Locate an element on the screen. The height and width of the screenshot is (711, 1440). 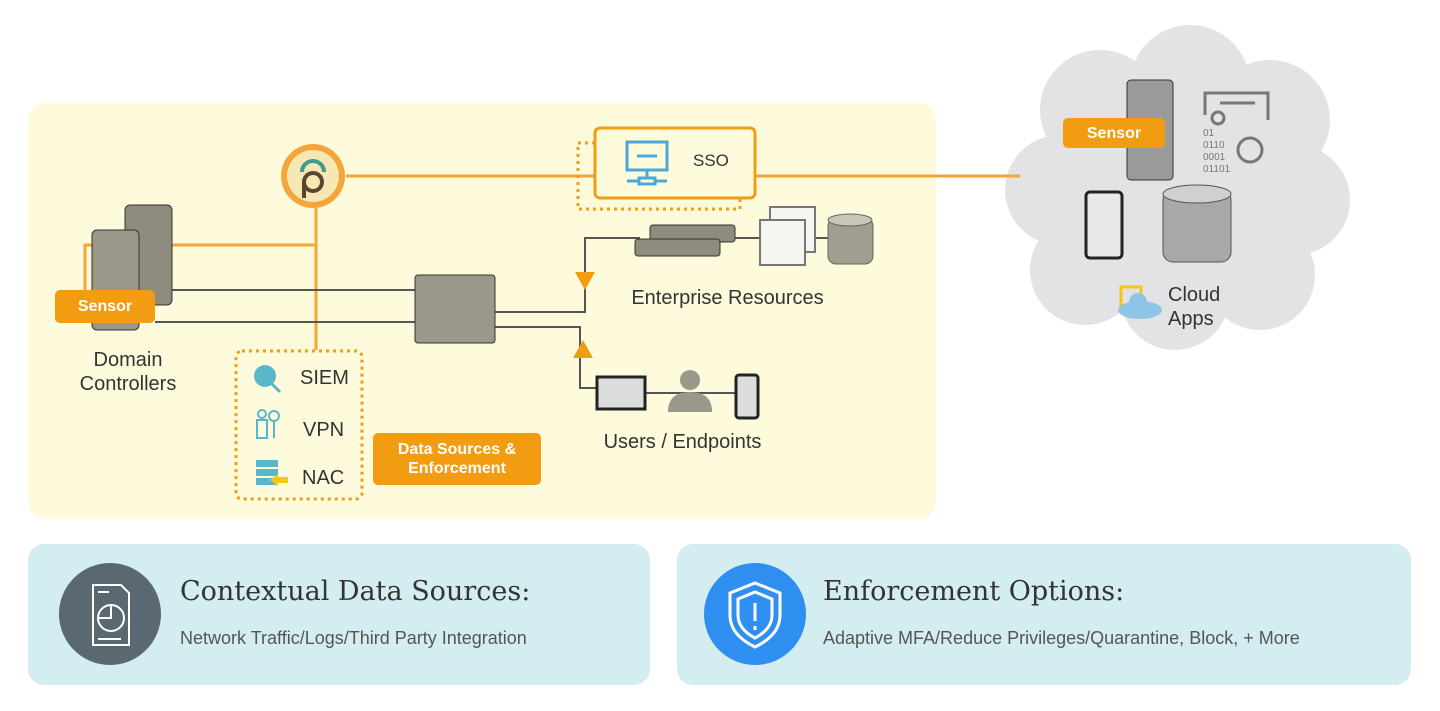
domain-controllers-label: Domain Controllers is located at coordinates (128, 372).